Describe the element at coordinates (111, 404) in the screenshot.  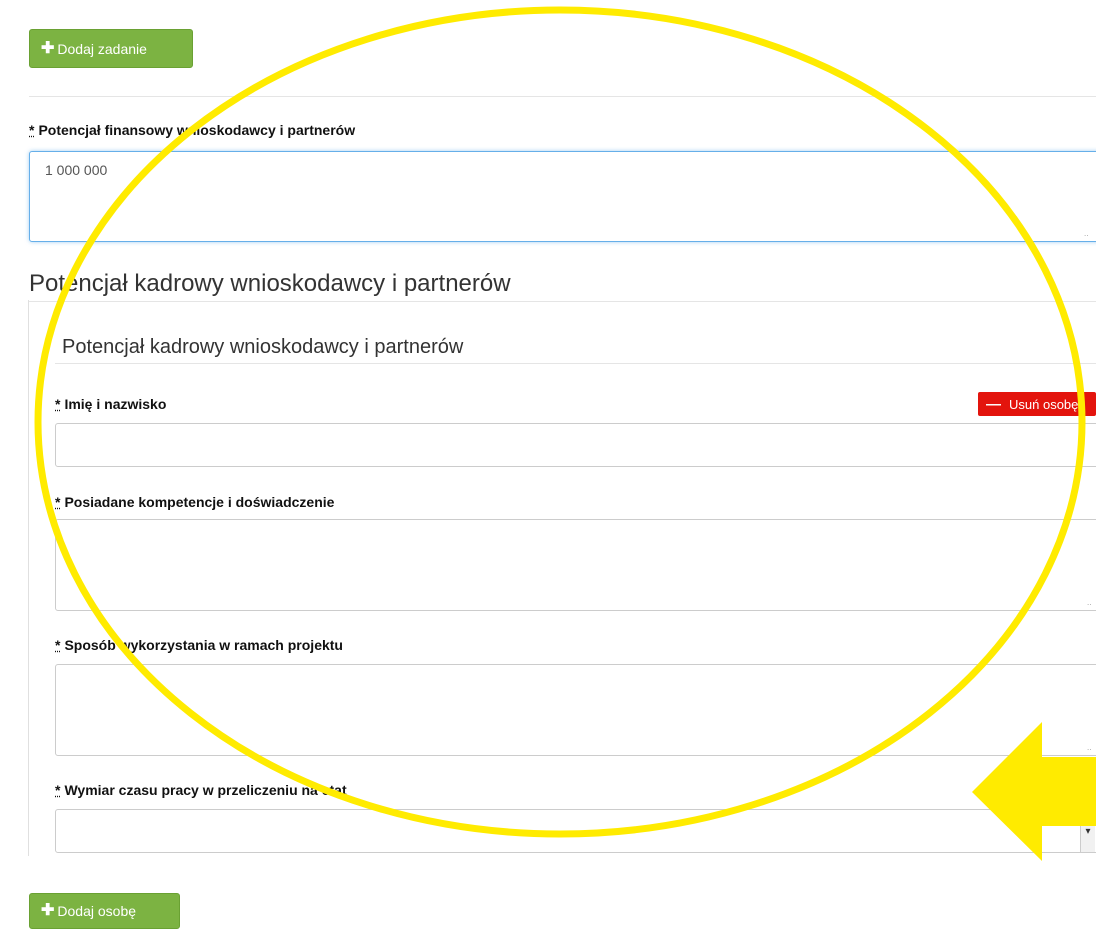
I see `name-label: * Imię i nazwisko` at that location.